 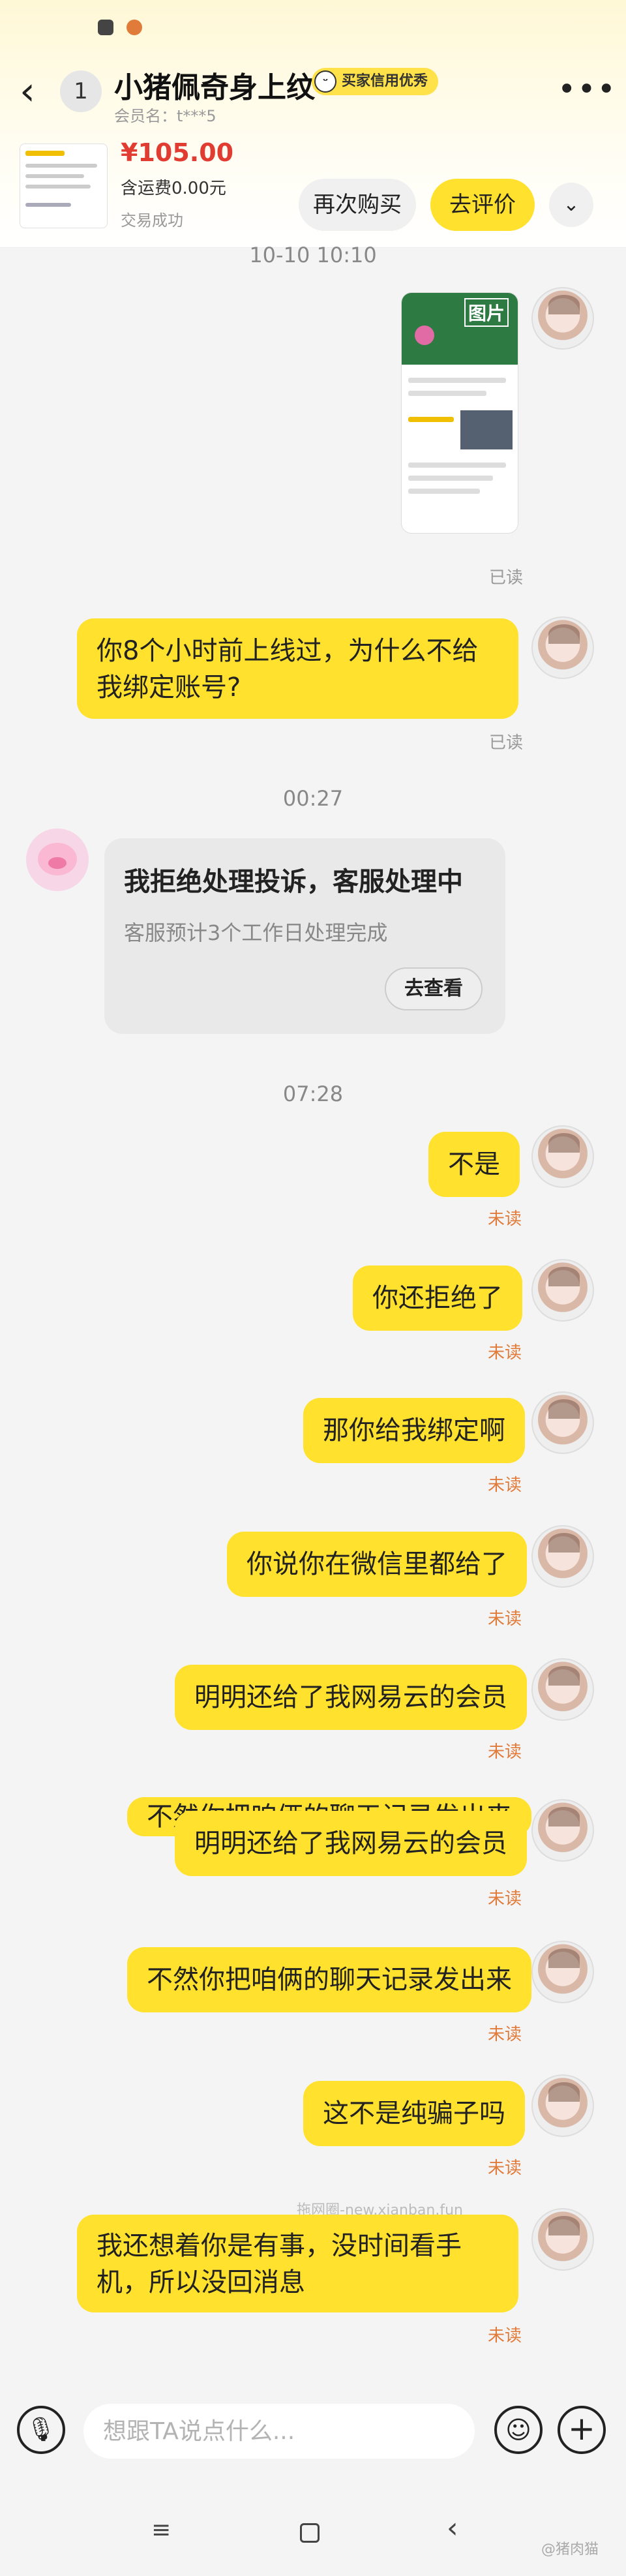 I want to click on message-bubble: 不是, so click(x=474, y=1165).